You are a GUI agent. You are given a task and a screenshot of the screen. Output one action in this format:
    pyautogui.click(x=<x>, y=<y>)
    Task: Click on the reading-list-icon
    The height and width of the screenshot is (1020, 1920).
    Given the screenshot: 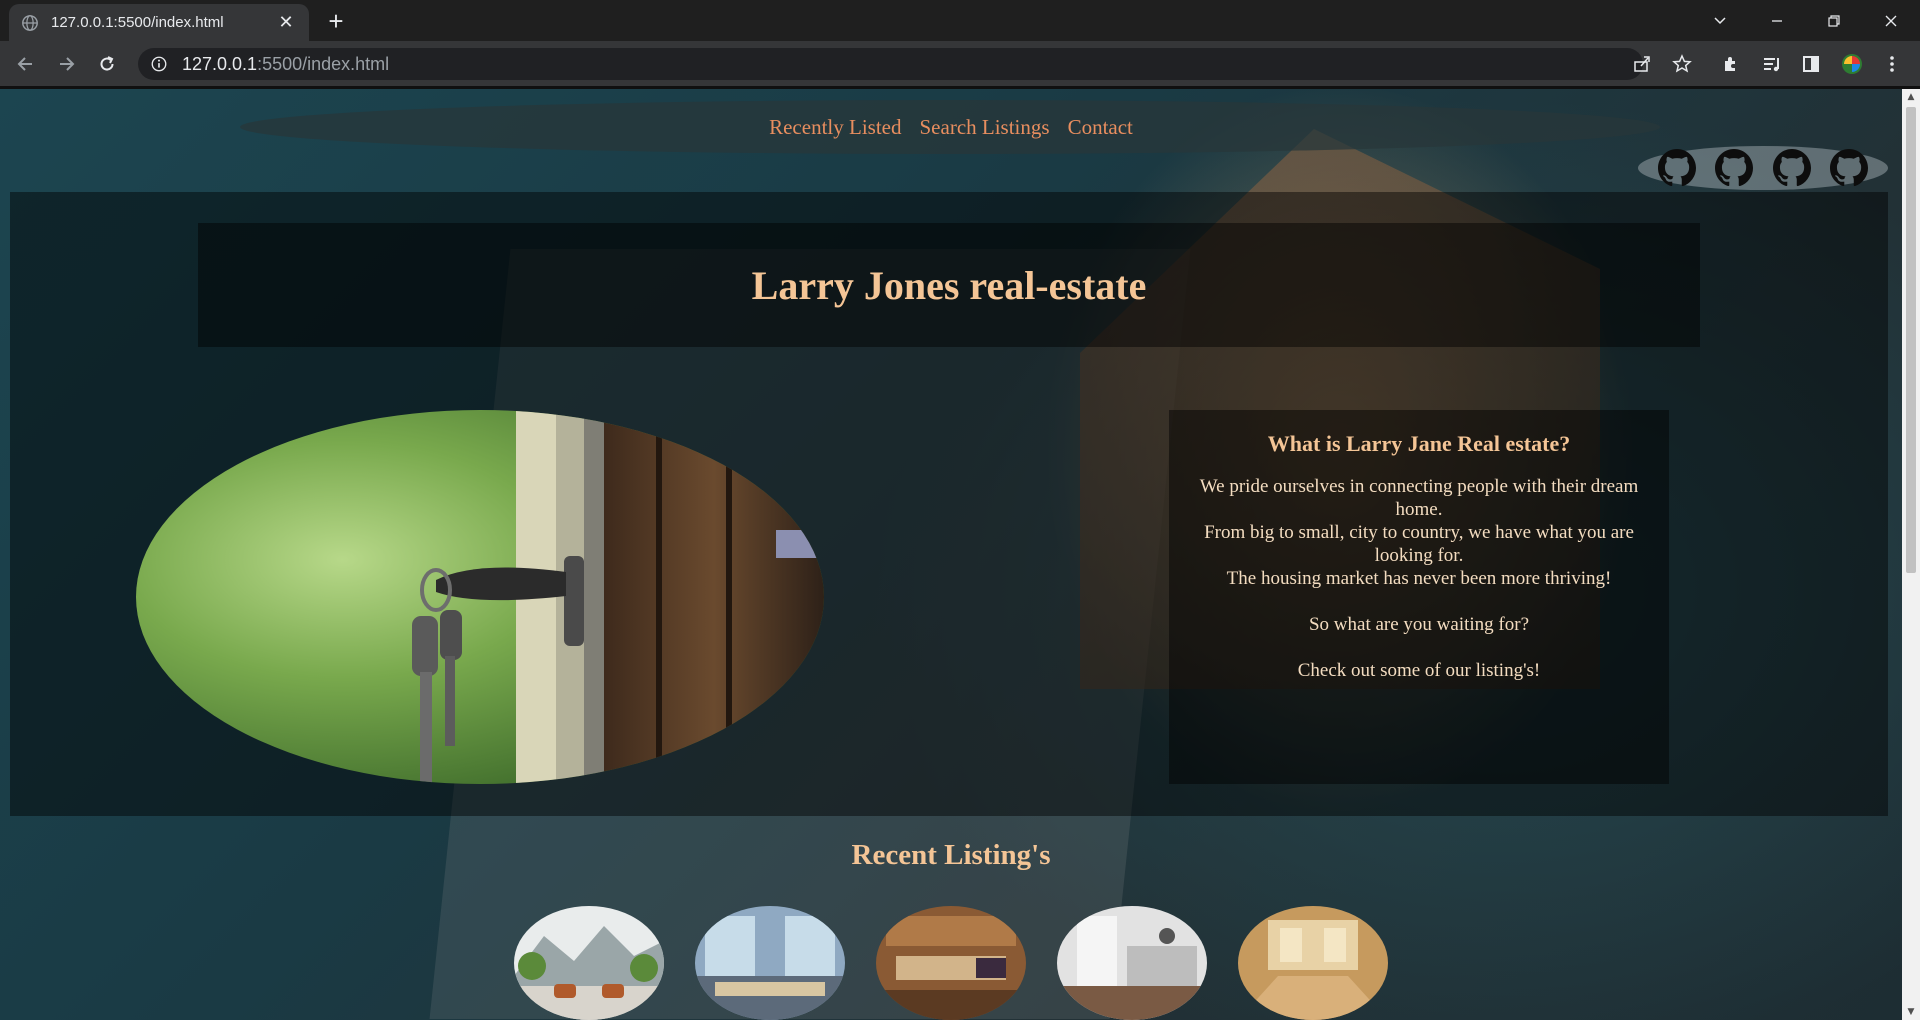 What is the action you would take?
    pyautogui.click(x=1772, y=64)
    